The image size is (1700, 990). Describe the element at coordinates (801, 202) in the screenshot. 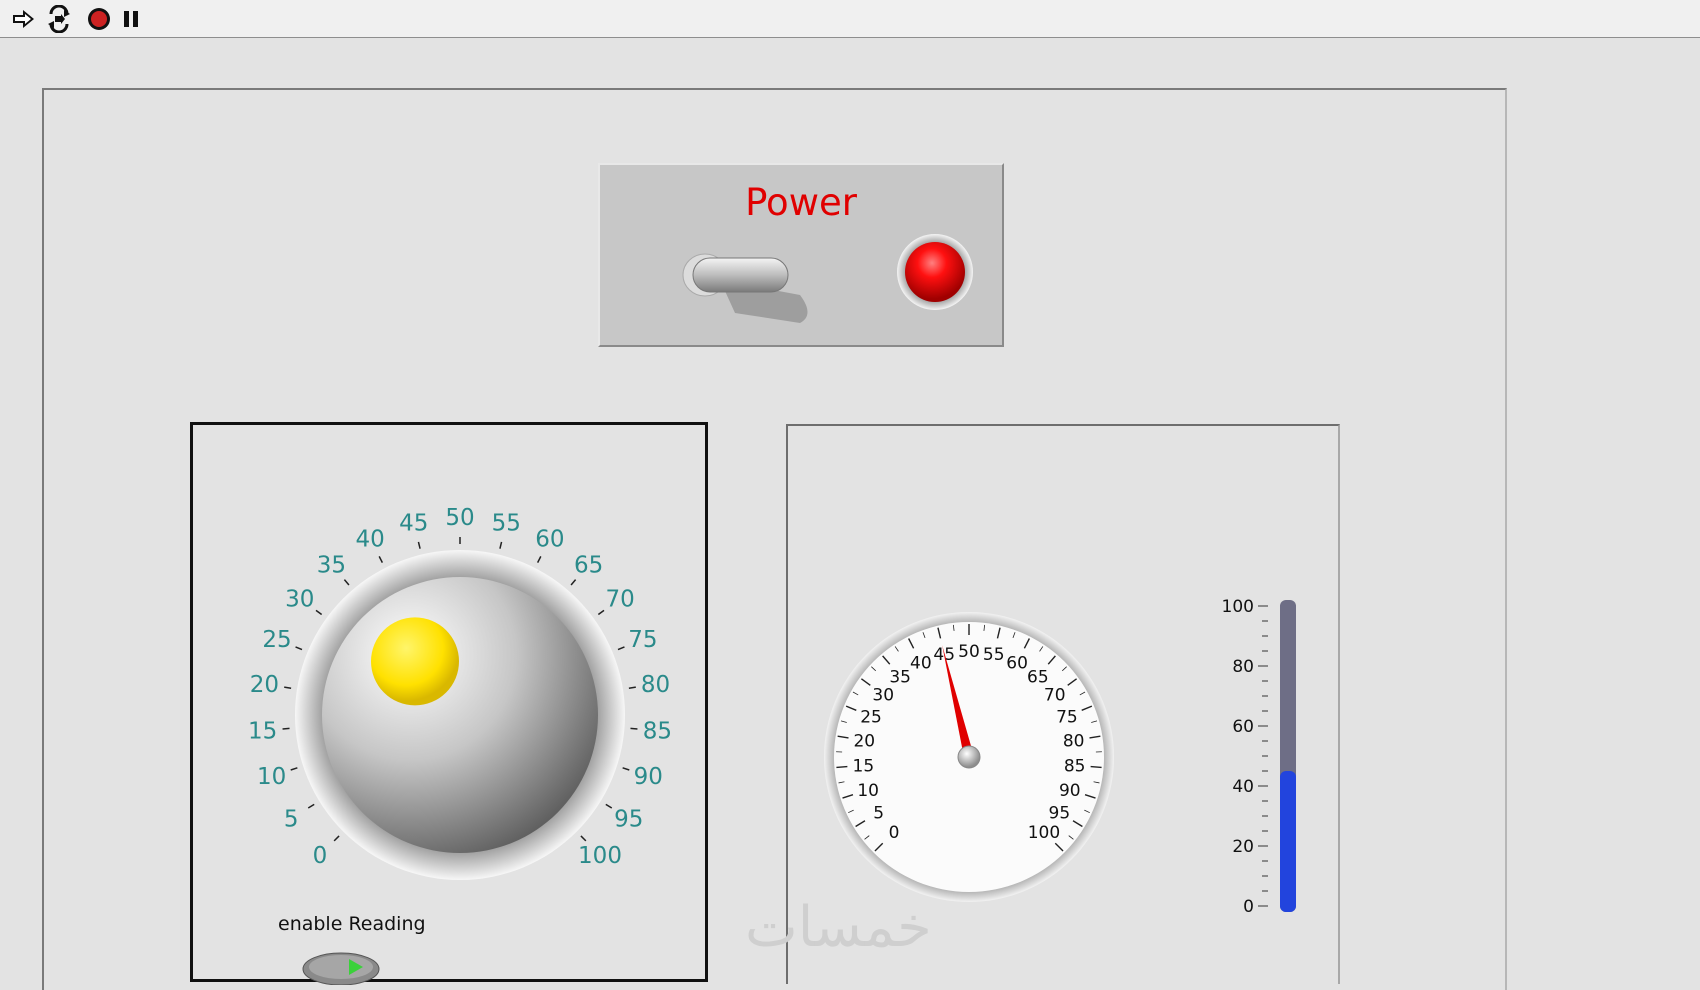

I see `power-label: Power` at that location.